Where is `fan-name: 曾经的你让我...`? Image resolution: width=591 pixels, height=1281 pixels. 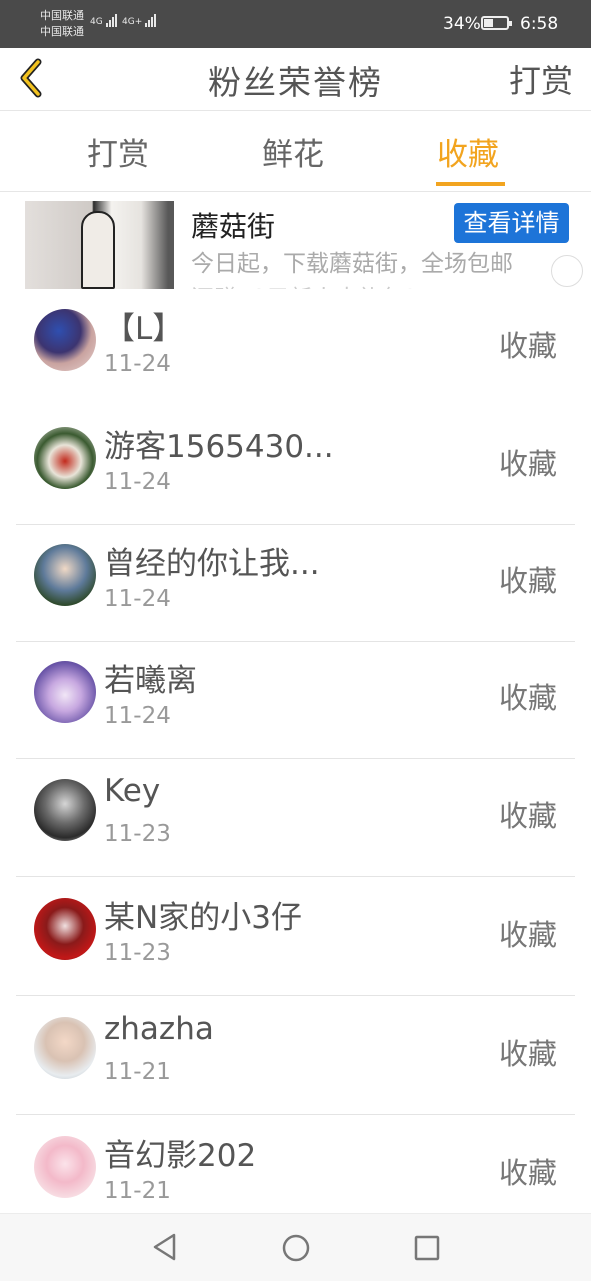 fan-name: 曾经的你让我... is located at coordinates (212, 564).